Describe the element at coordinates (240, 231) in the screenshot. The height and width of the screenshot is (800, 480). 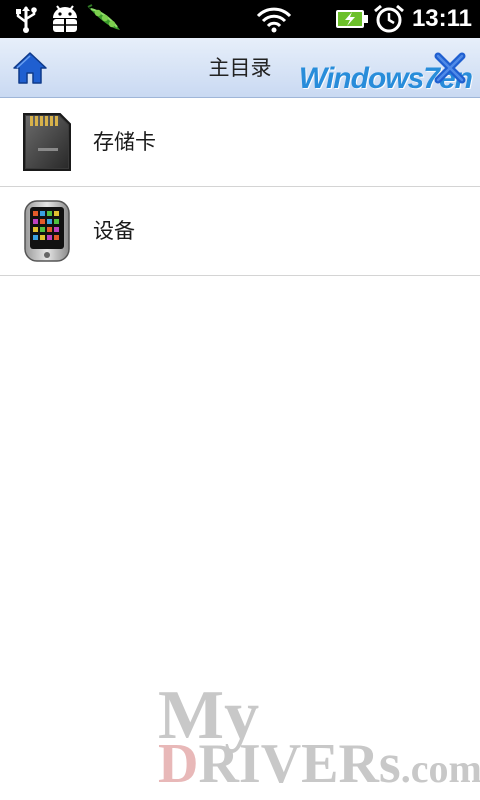
I see `list-item-device: 设备` at that location.